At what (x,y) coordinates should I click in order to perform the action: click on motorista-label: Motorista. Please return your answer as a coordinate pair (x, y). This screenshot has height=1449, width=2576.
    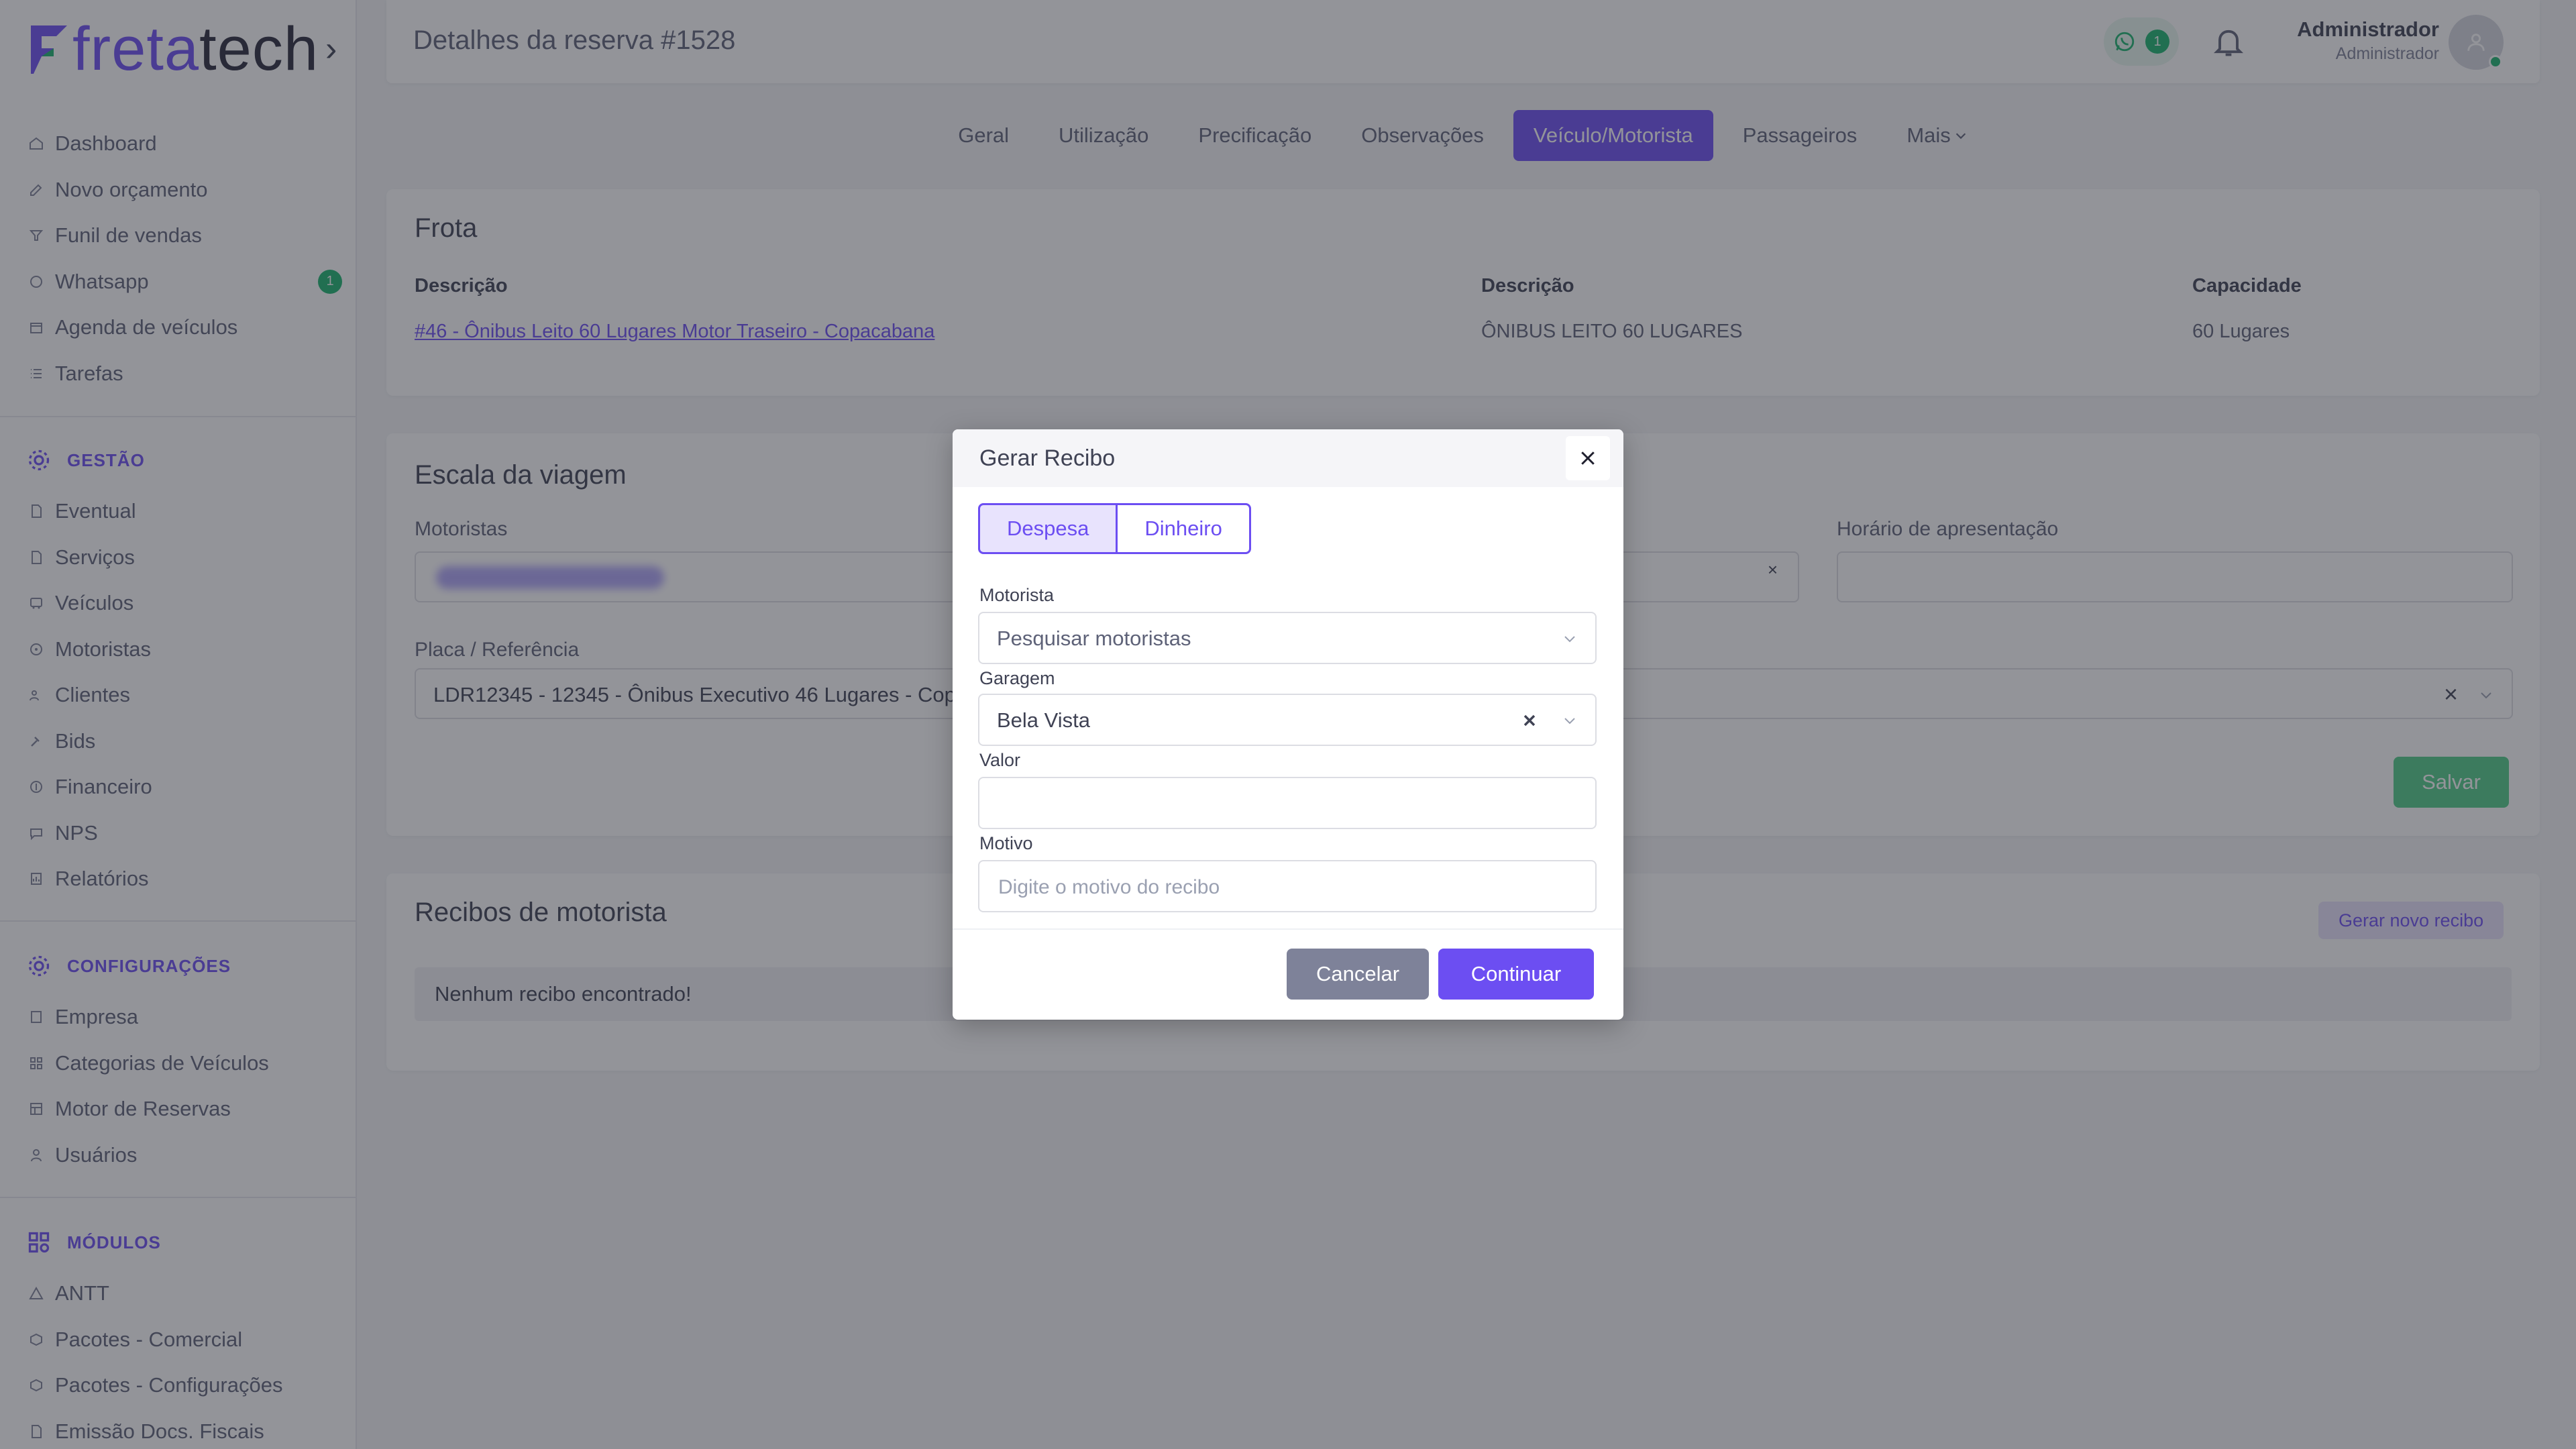
    Looking at the image, I should click on (1017, 595).